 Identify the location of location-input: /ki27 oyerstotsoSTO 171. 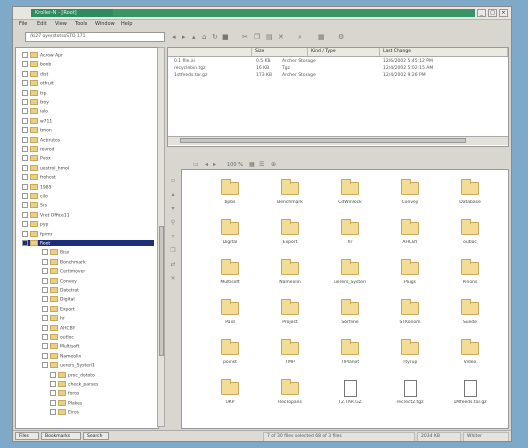
(95, 37).